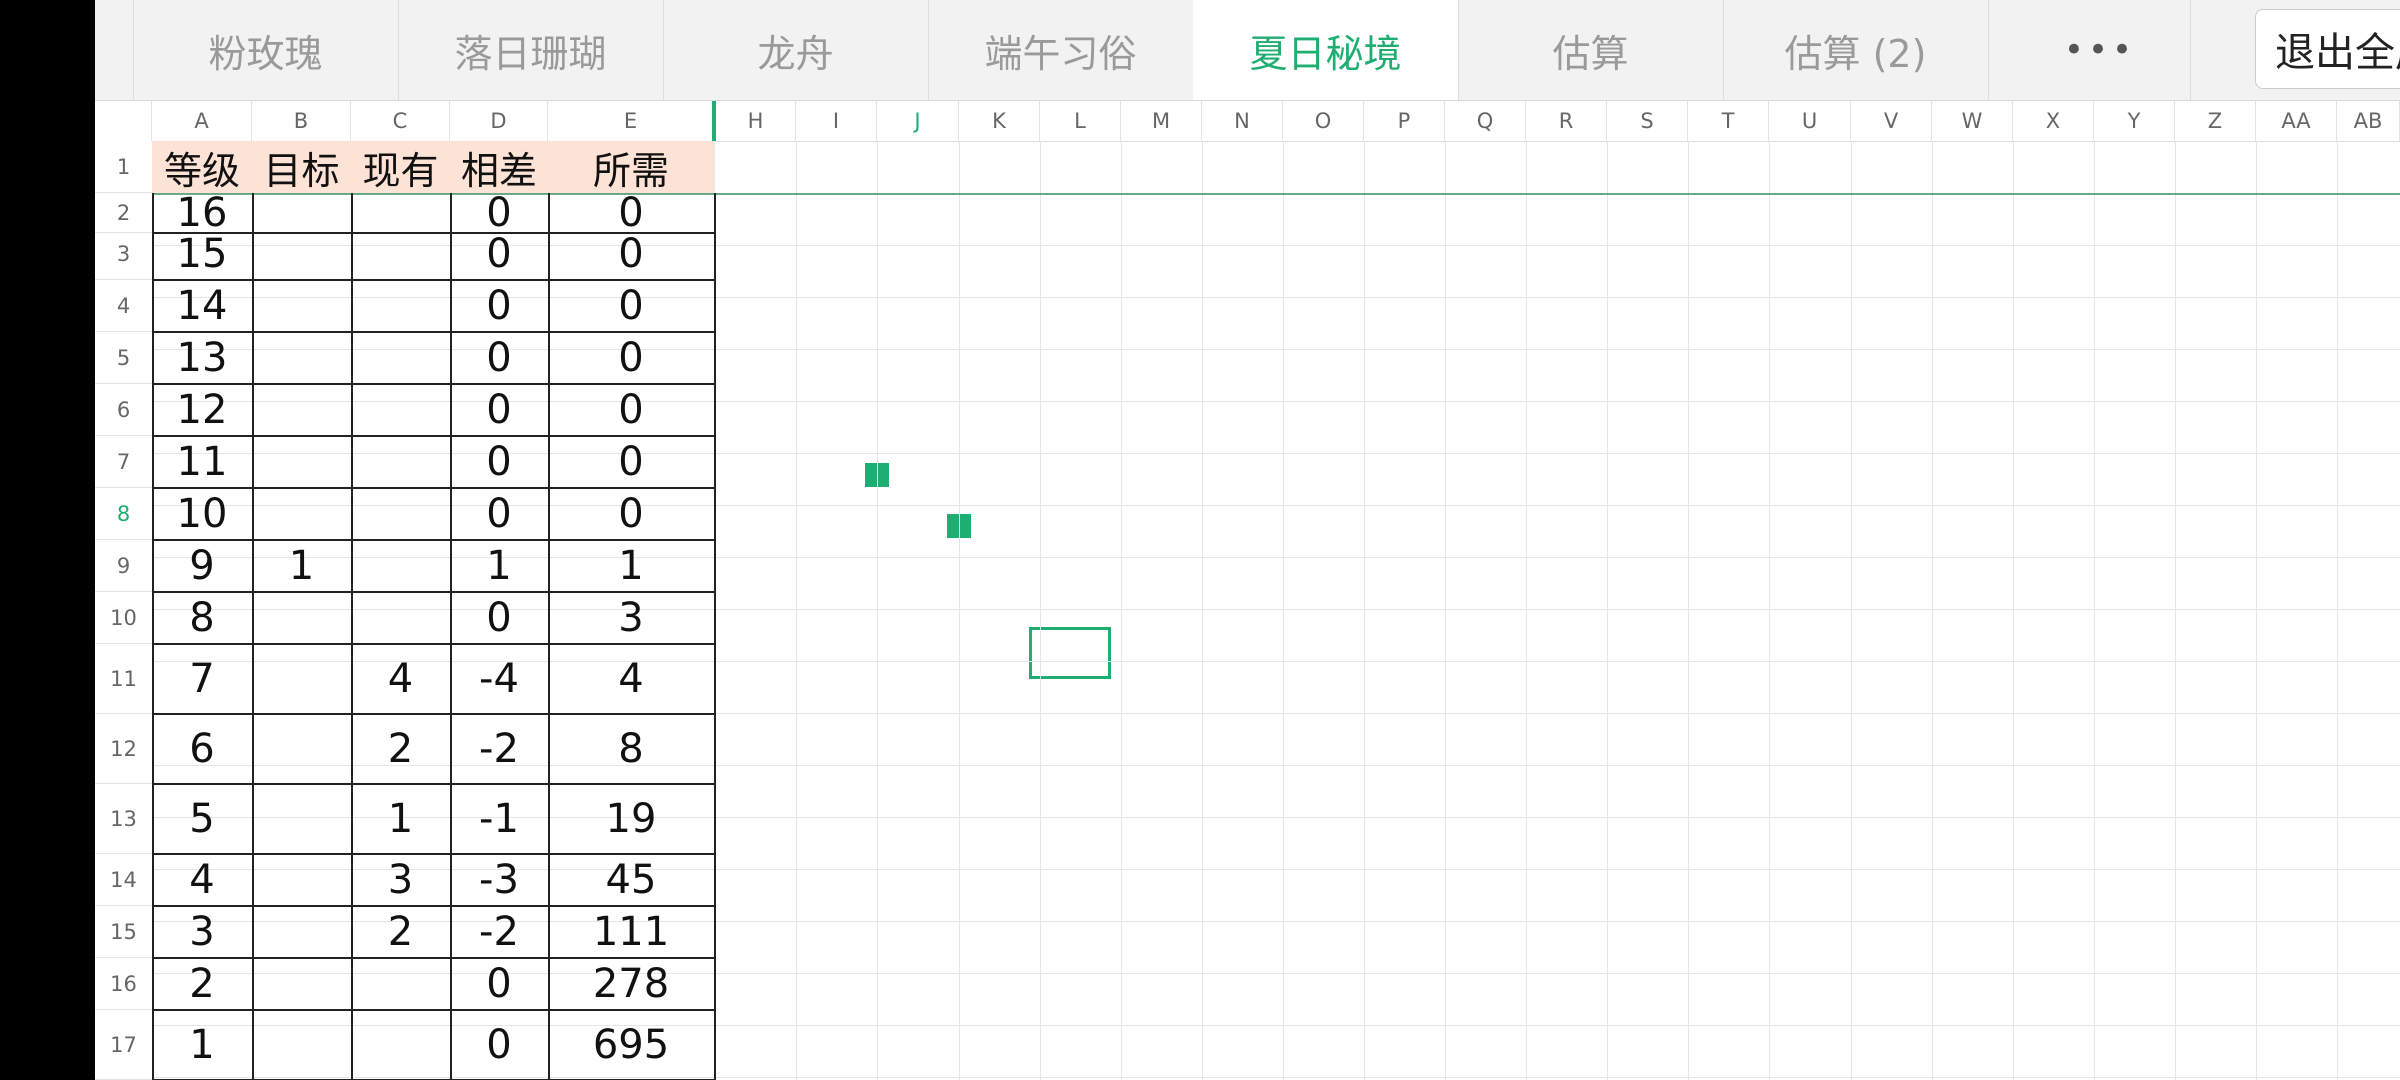  I want to click on exit-fullscreen-button: 退出全屏, so click(2327, 49).